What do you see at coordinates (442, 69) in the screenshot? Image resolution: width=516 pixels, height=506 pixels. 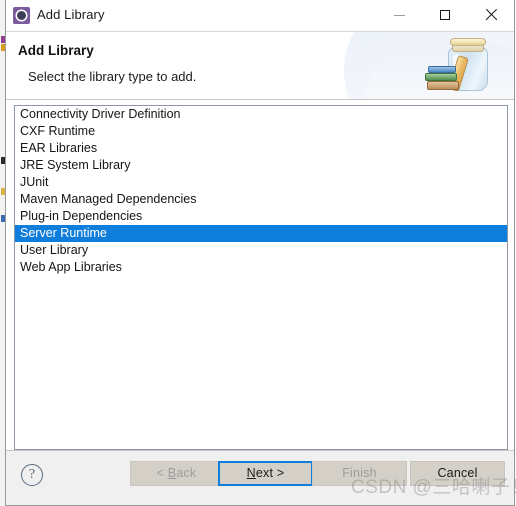 I see `book-blue-shape` at bounding box center [442, 69].